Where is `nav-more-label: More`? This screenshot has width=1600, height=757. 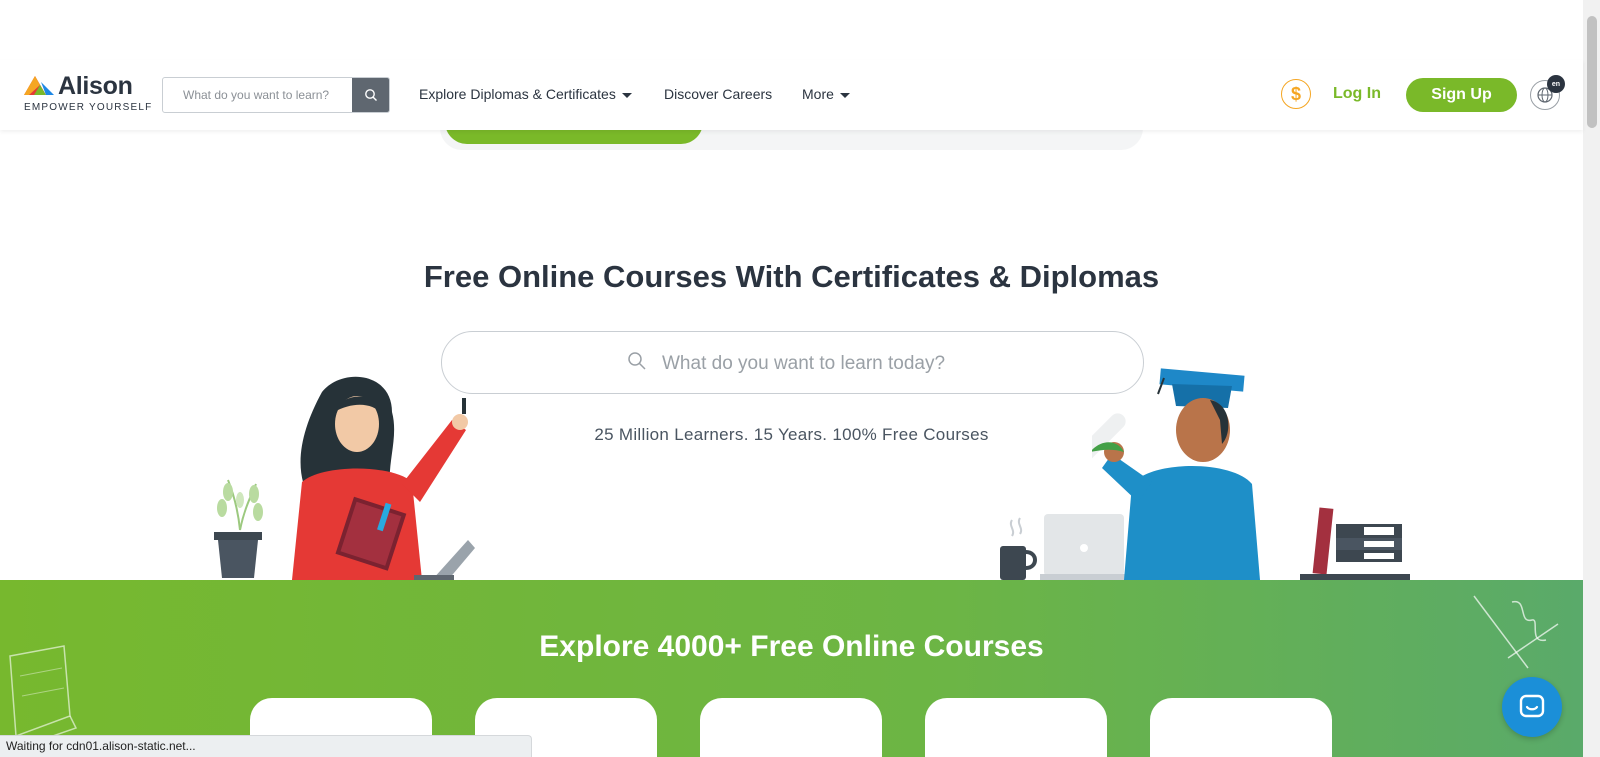 nav-more-label: More is located at coordinates (818, 94).